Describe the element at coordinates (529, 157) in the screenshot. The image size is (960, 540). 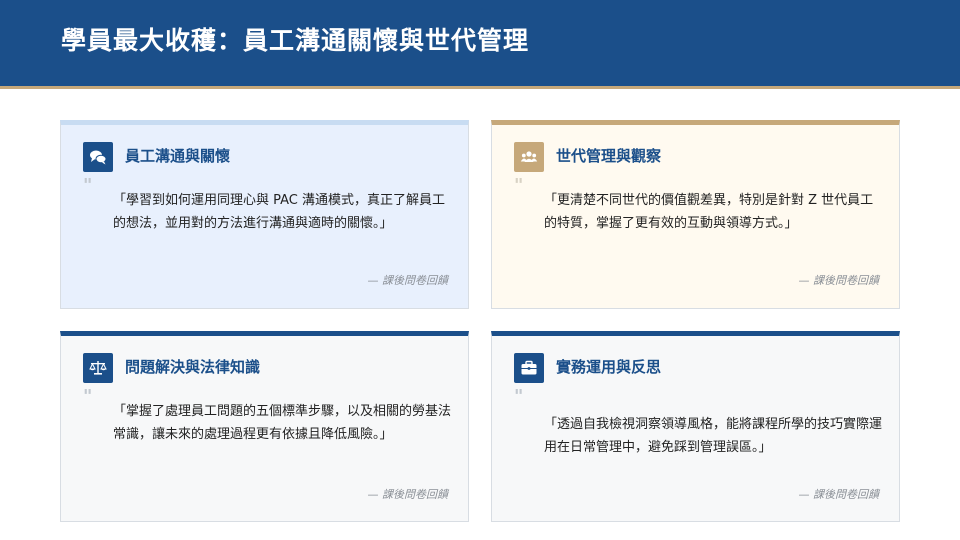
I see `users-group-icon` at that location.